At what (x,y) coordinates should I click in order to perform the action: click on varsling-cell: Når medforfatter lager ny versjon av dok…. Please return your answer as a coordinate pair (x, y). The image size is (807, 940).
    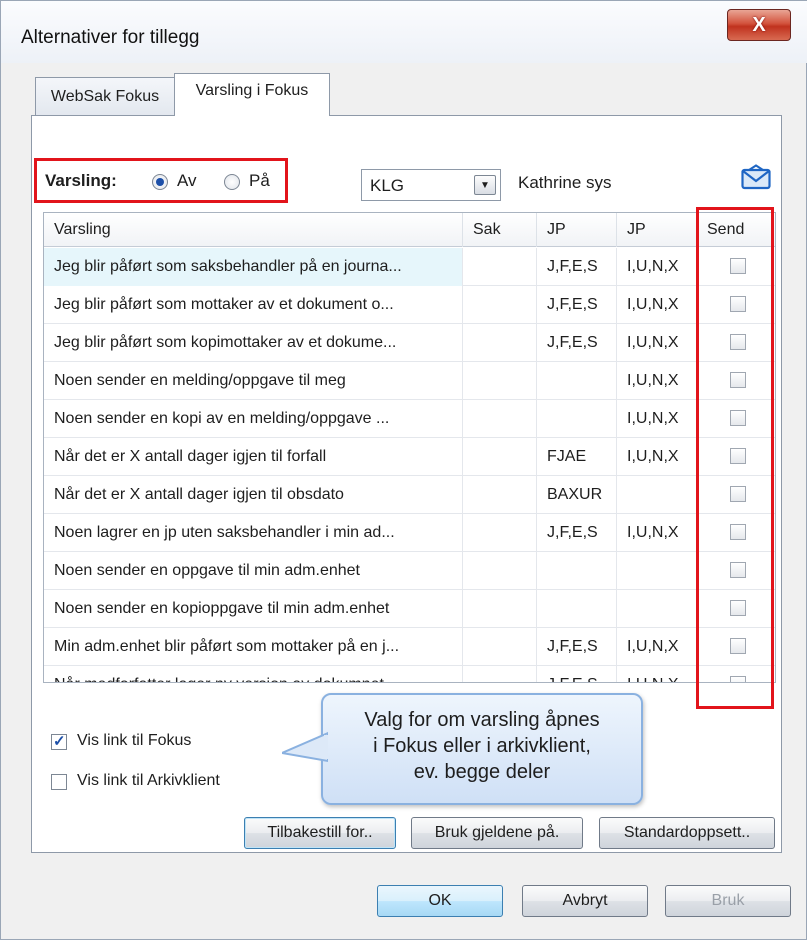
    Looking at the image, I should click on (253, 674).